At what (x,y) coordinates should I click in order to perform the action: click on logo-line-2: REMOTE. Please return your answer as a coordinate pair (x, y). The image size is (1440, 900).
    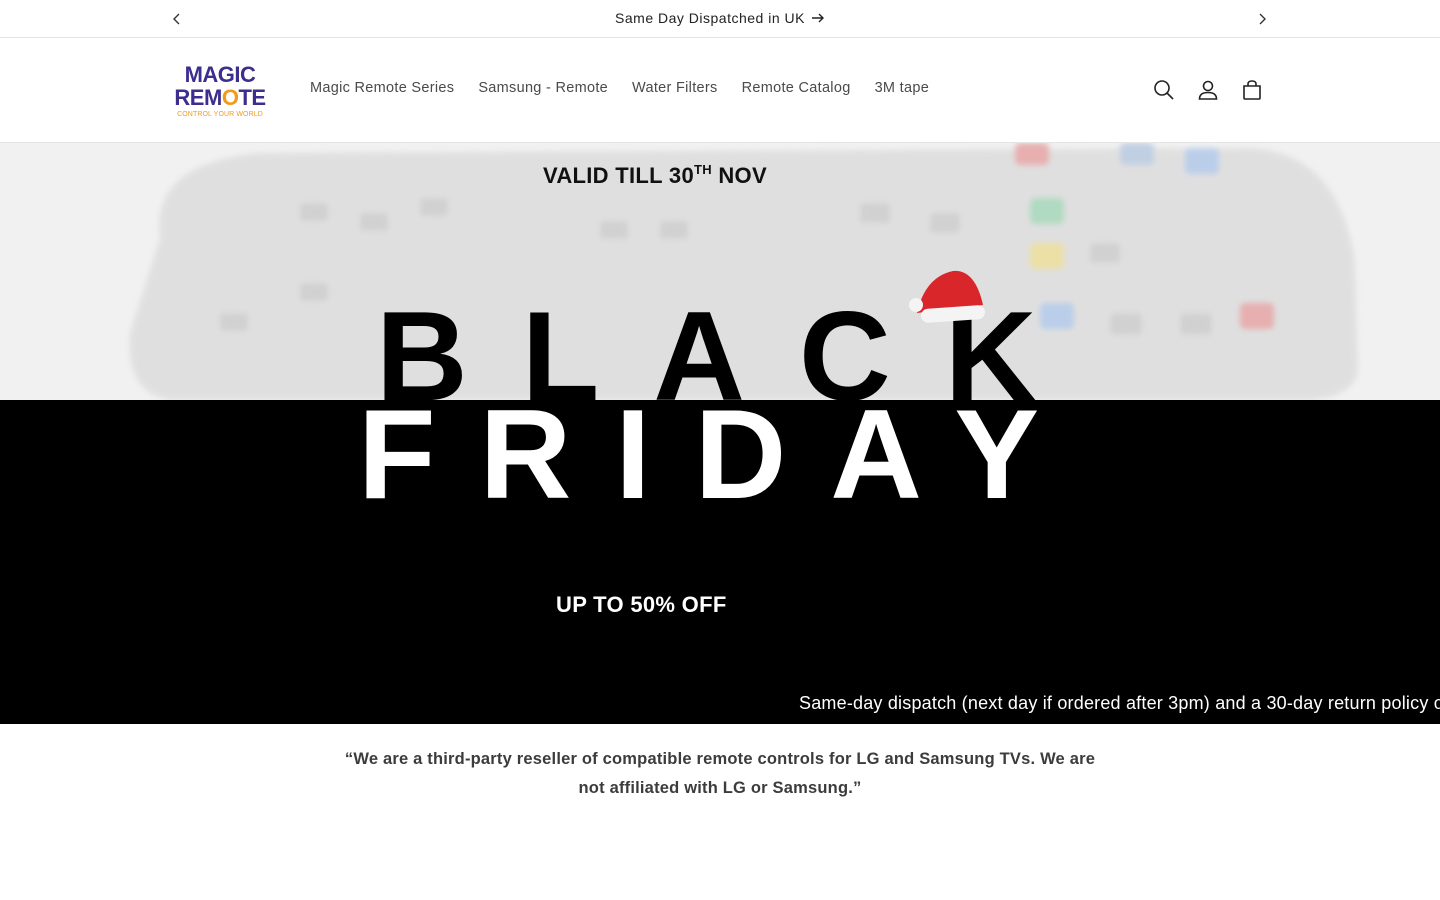
    Looking at the image, I should click on (220, 98).